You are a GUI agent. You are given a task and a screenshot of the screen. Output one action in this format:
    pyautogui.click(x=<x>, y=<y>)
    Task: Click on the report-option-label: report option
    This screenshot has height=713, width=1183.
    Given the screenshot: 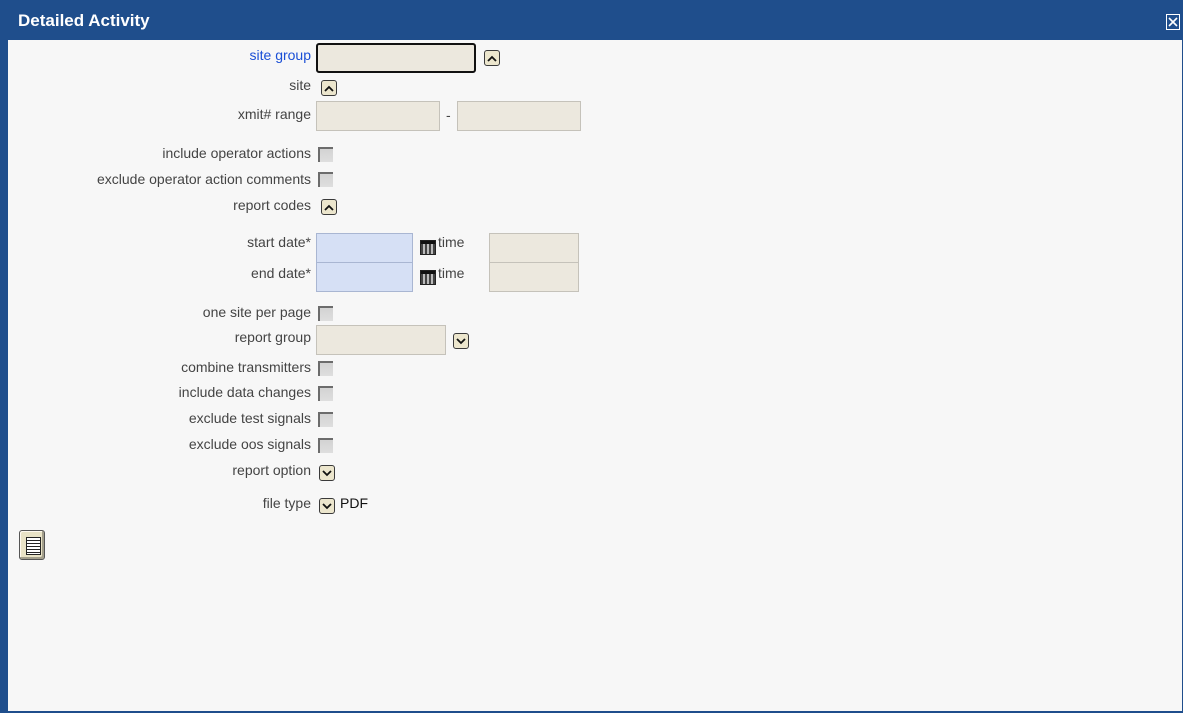 What is the action you would take?
    pyautogui.click(x=271, y=470)
    